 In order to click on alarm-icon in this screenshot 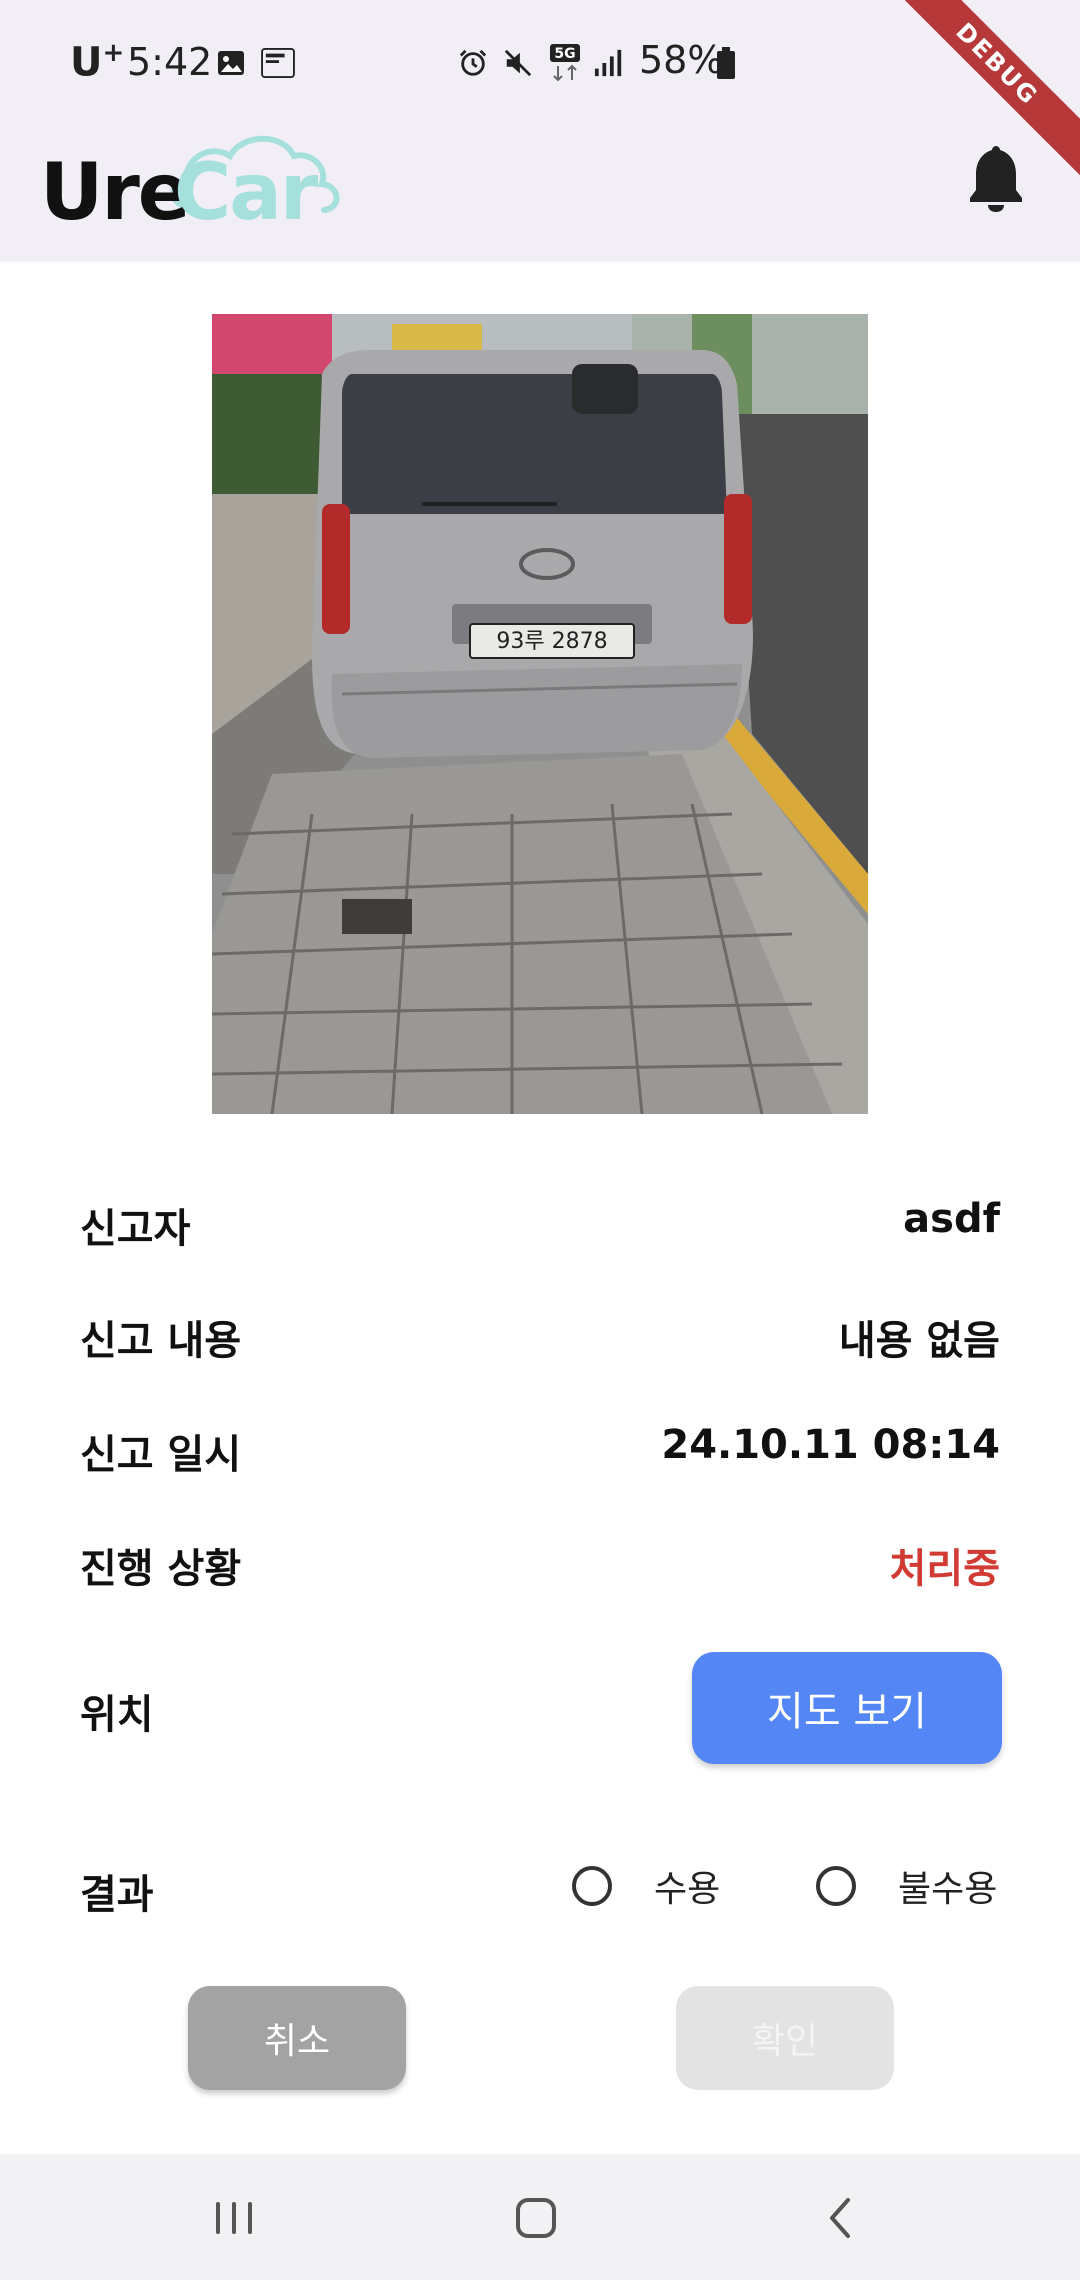, I will do `click(473, 62)`.